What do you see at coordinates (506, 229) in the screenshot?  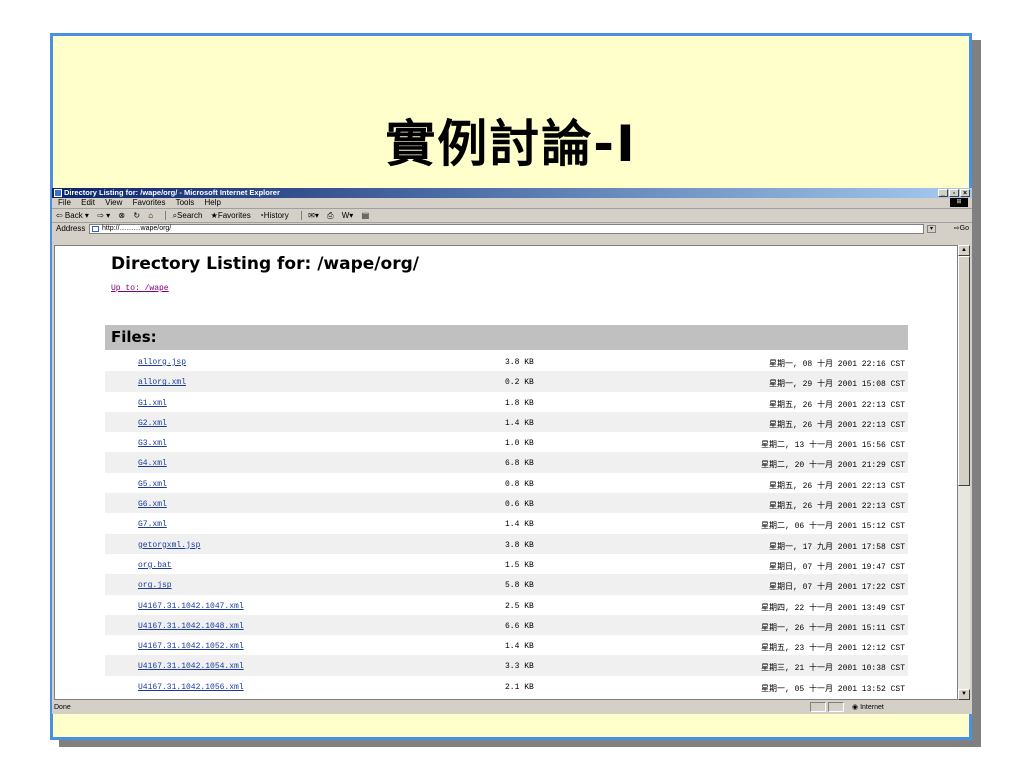 I see `address-input: http://………wape/org/` at bounding box center [506, 229].